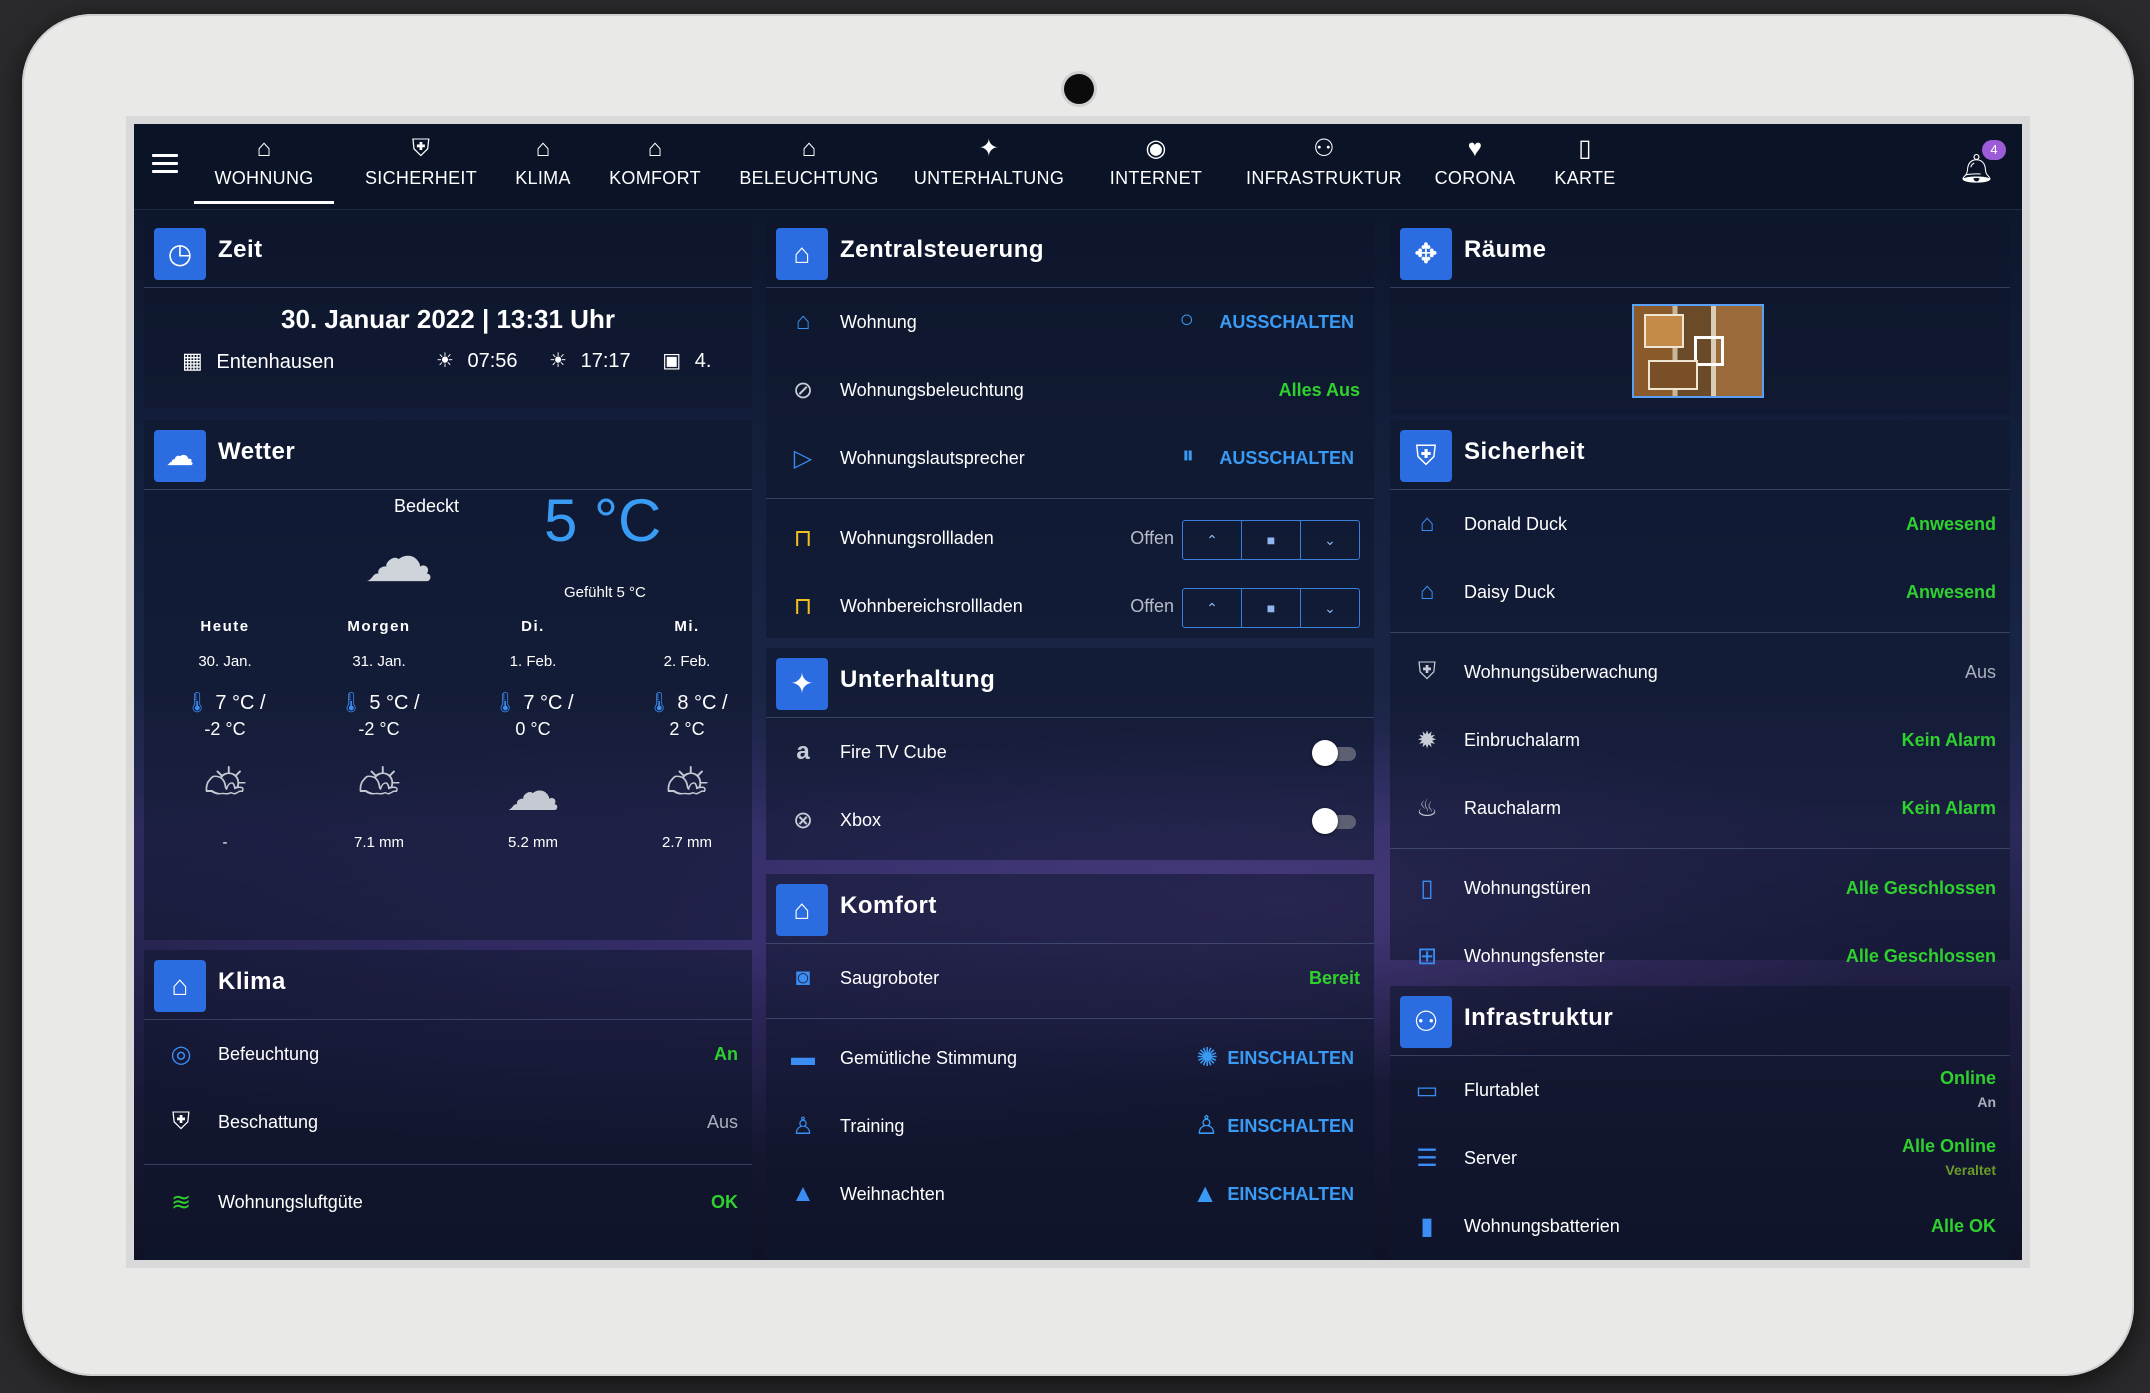  Describe the element at coordinates (573, 360) in the screenshot. I see `sun-times: ☀︎ 07:56 ☀︎ 17:17 ▣ 4.` at that location.